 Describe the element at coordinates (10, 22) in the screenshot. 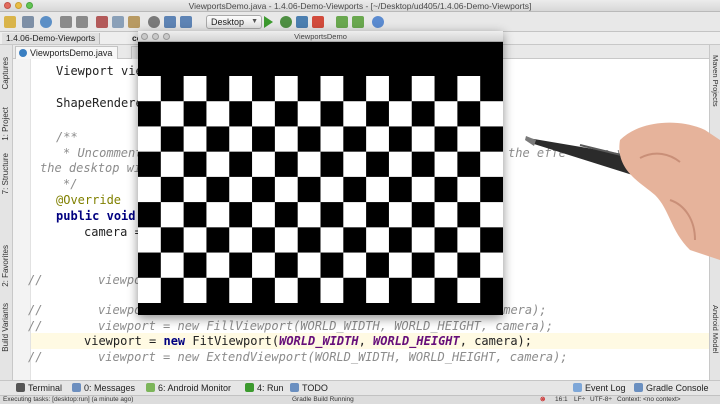

I see `open-folder-icon` at that location.